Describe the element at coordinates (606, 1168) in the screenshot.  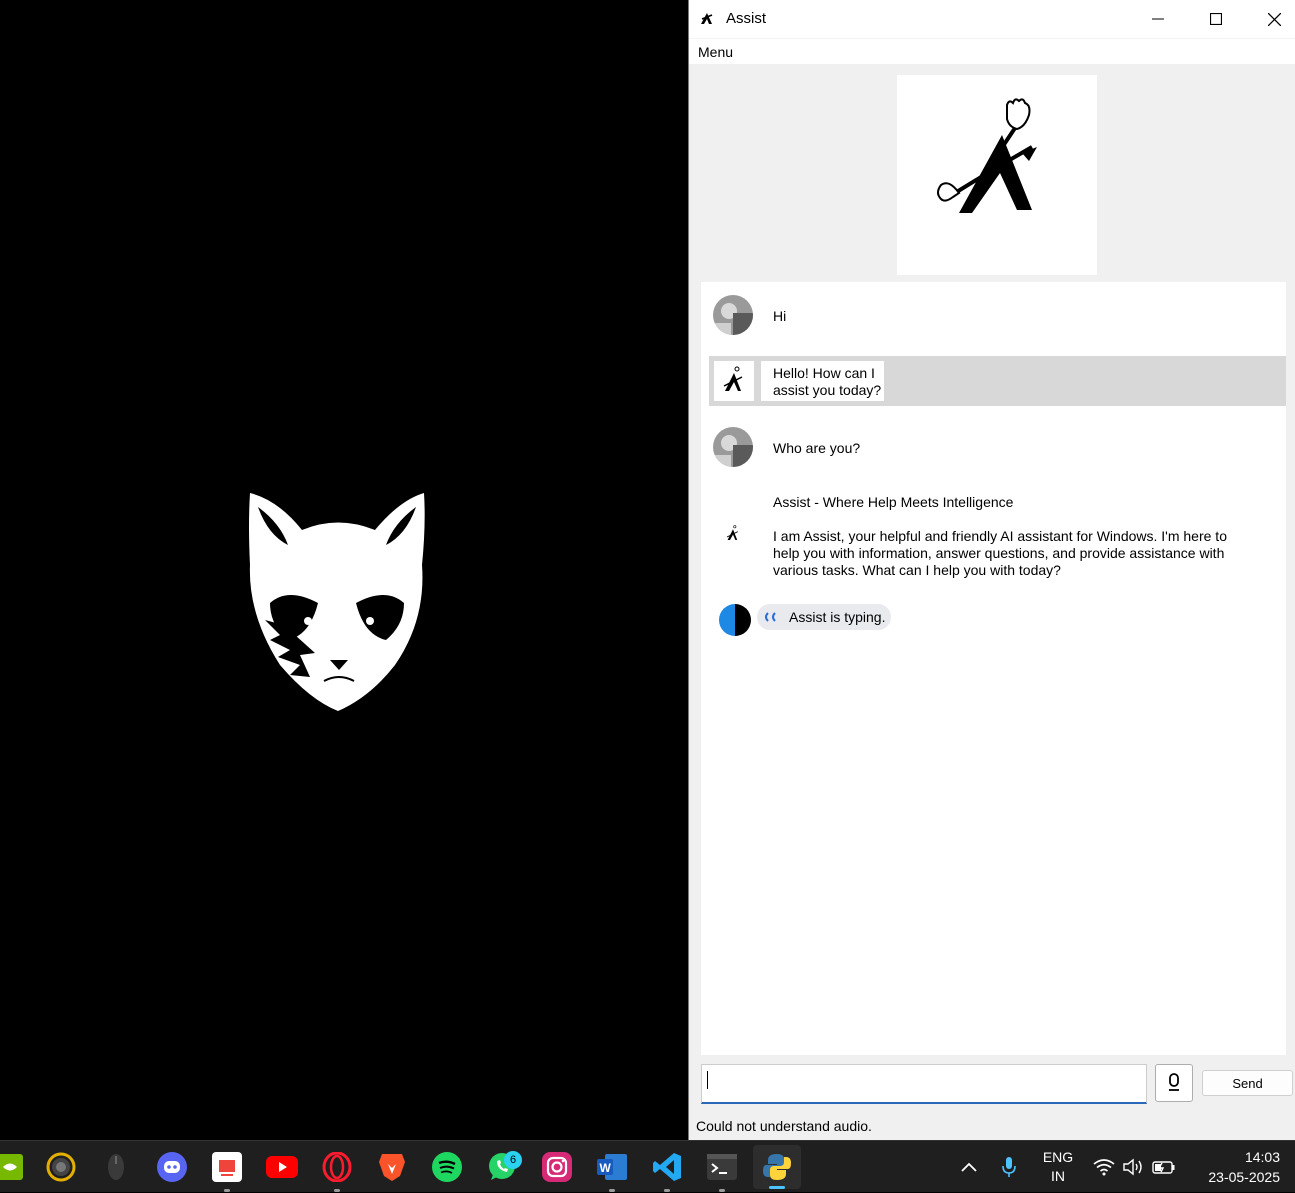
I see `svg-text: W` at that location.